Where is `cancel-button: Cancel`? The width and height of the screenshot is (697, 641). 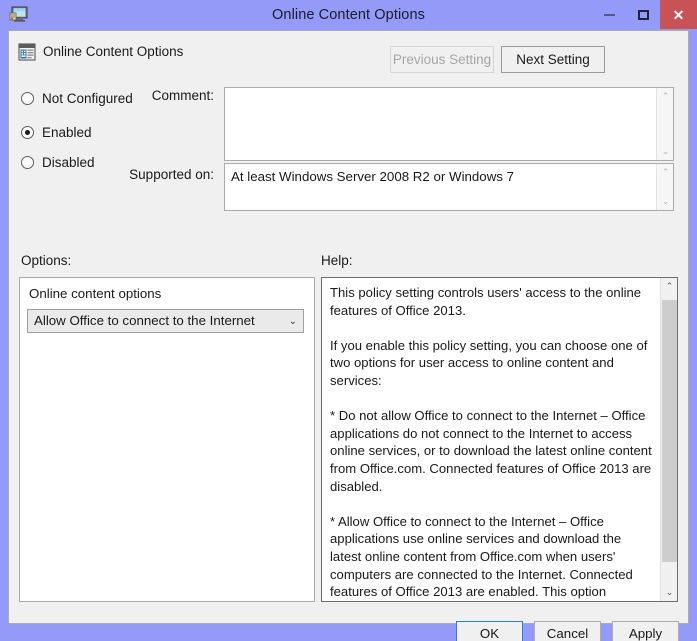 cancel-button: Cancel is located at coordinates (567, 631).